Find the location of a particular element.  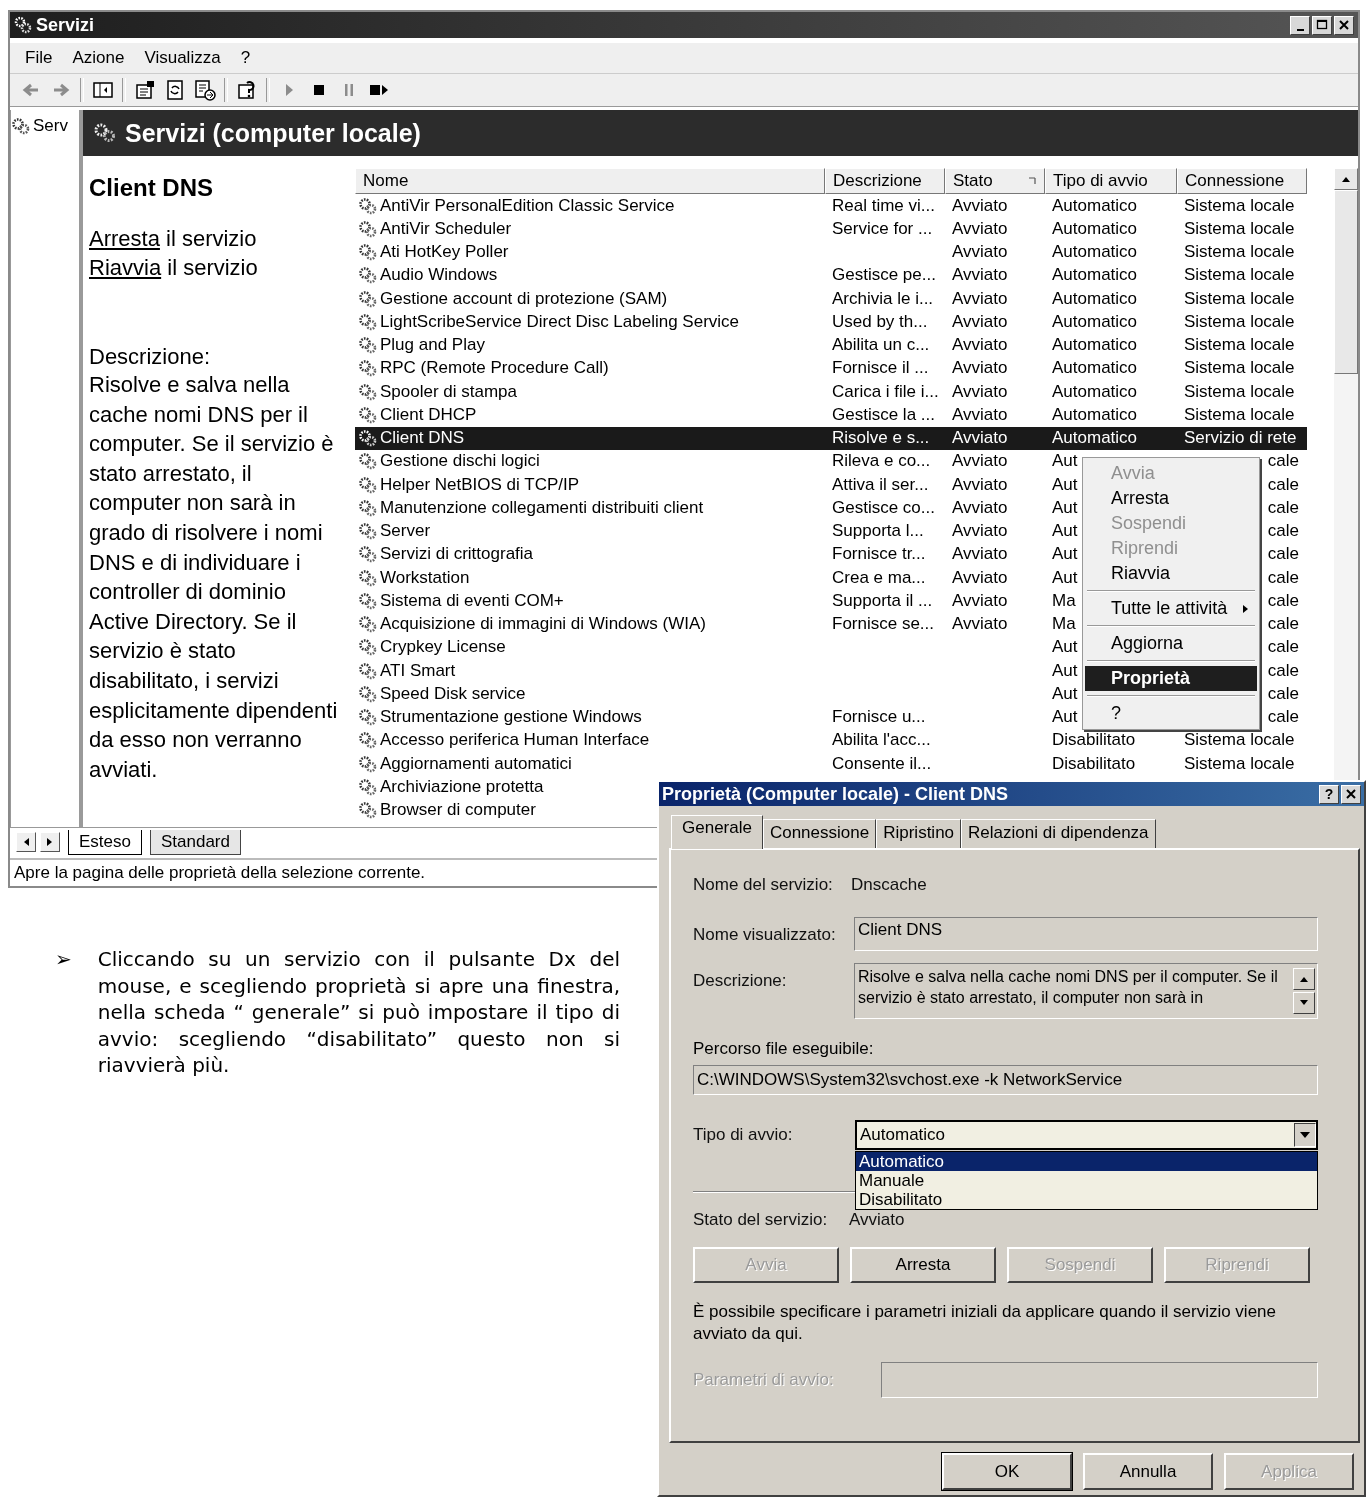

view-tab: Standard is located at coordinates (195, 842).